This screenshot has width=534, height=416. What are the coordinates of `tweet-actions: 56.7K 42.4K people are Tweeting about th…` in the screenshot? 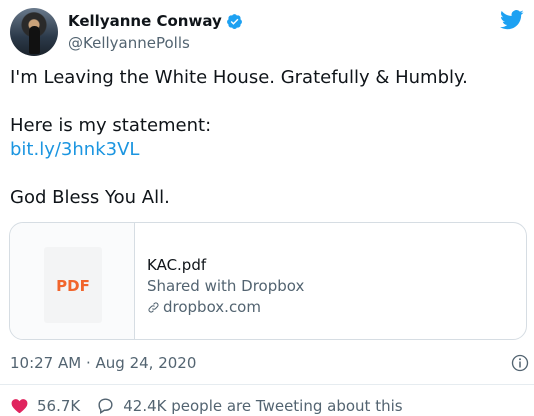 It's located at (214, 405).